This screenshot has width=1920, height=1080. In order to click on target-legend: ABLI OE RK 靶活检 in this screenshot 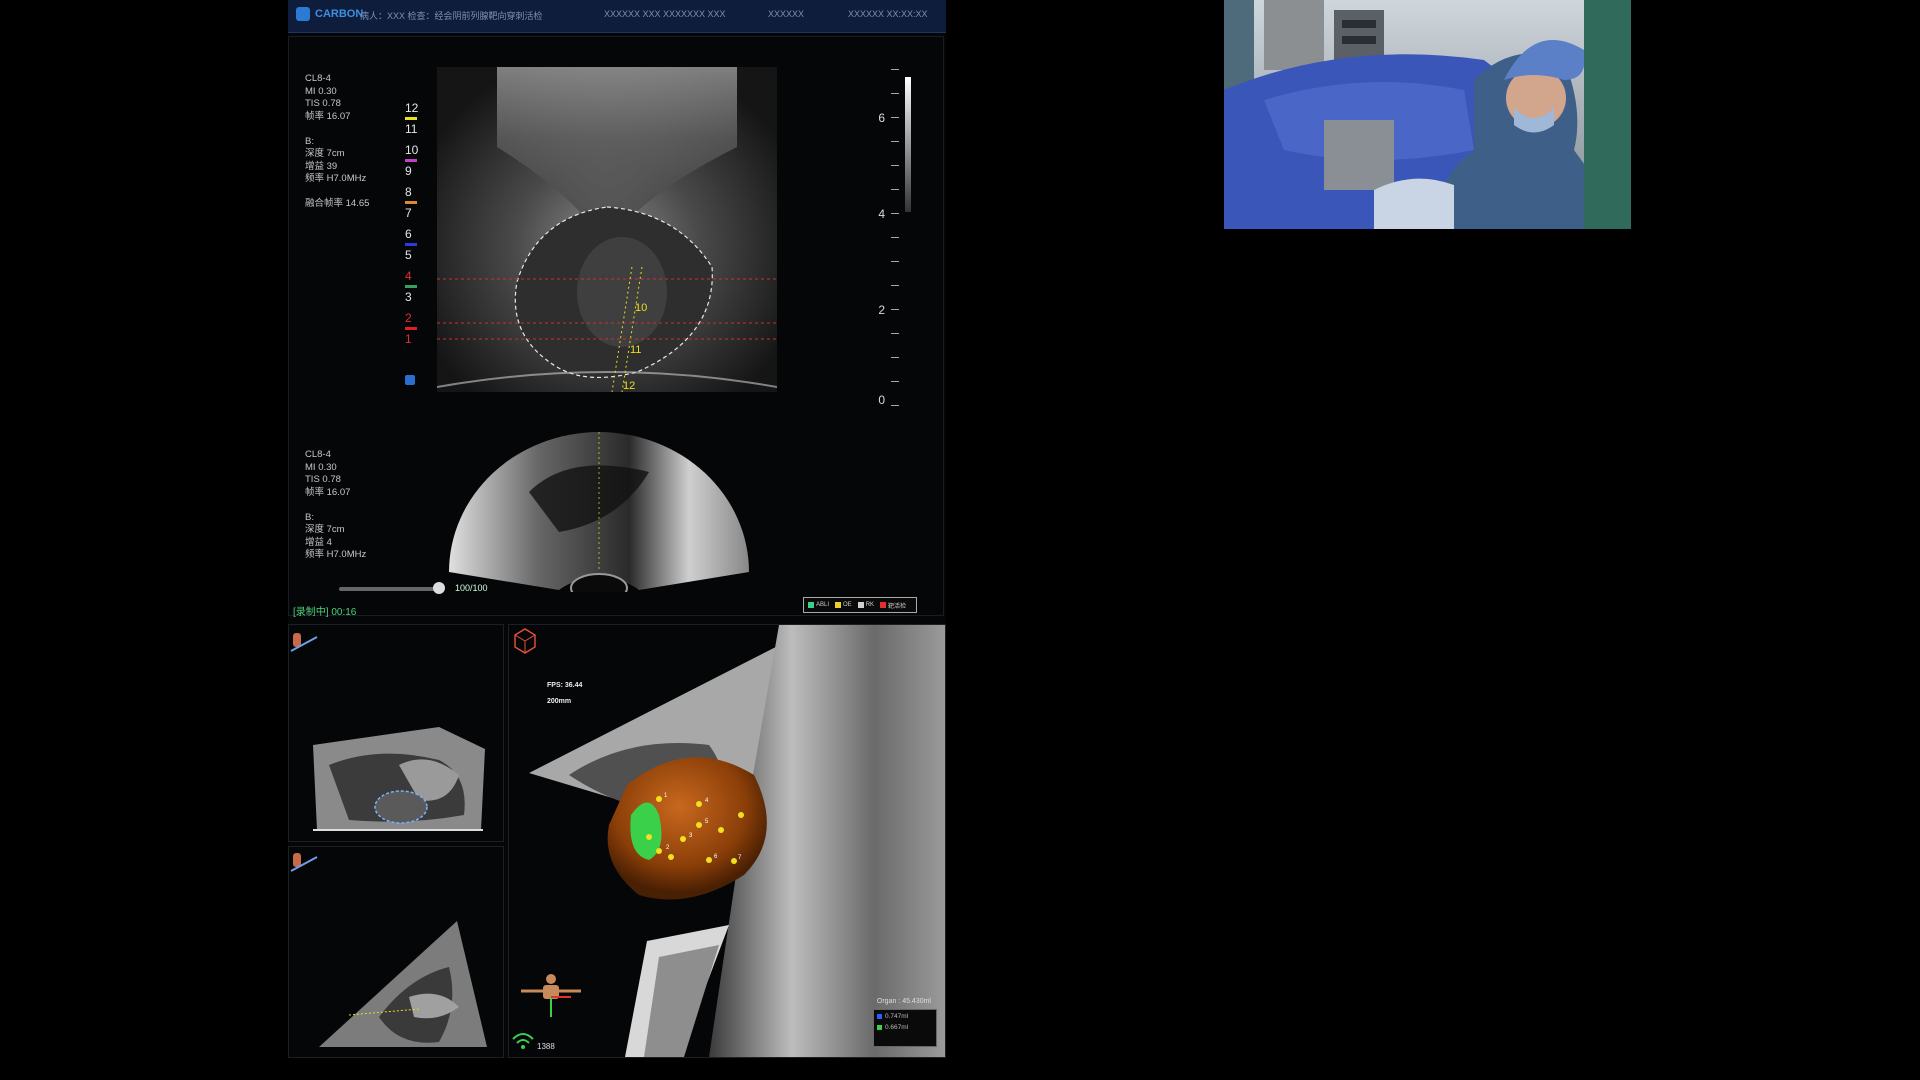, I will do `click(860, 605)`.